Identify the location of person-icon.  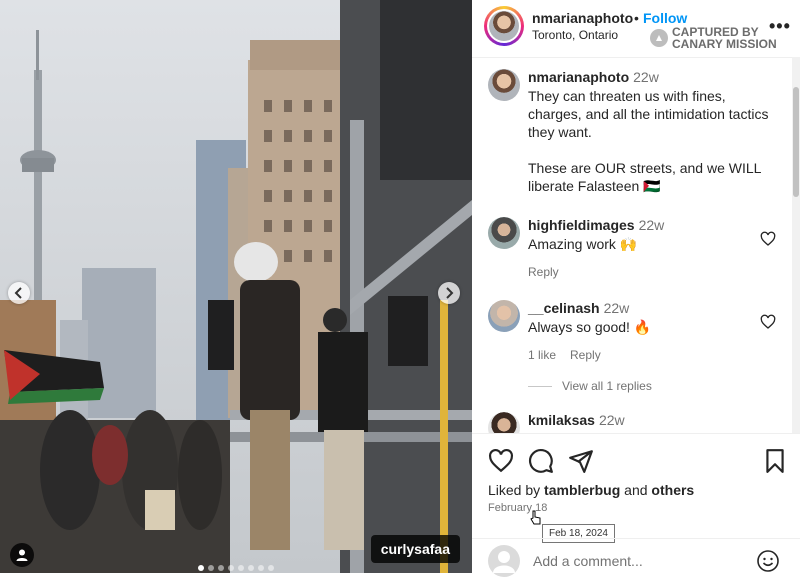
(22, 555).